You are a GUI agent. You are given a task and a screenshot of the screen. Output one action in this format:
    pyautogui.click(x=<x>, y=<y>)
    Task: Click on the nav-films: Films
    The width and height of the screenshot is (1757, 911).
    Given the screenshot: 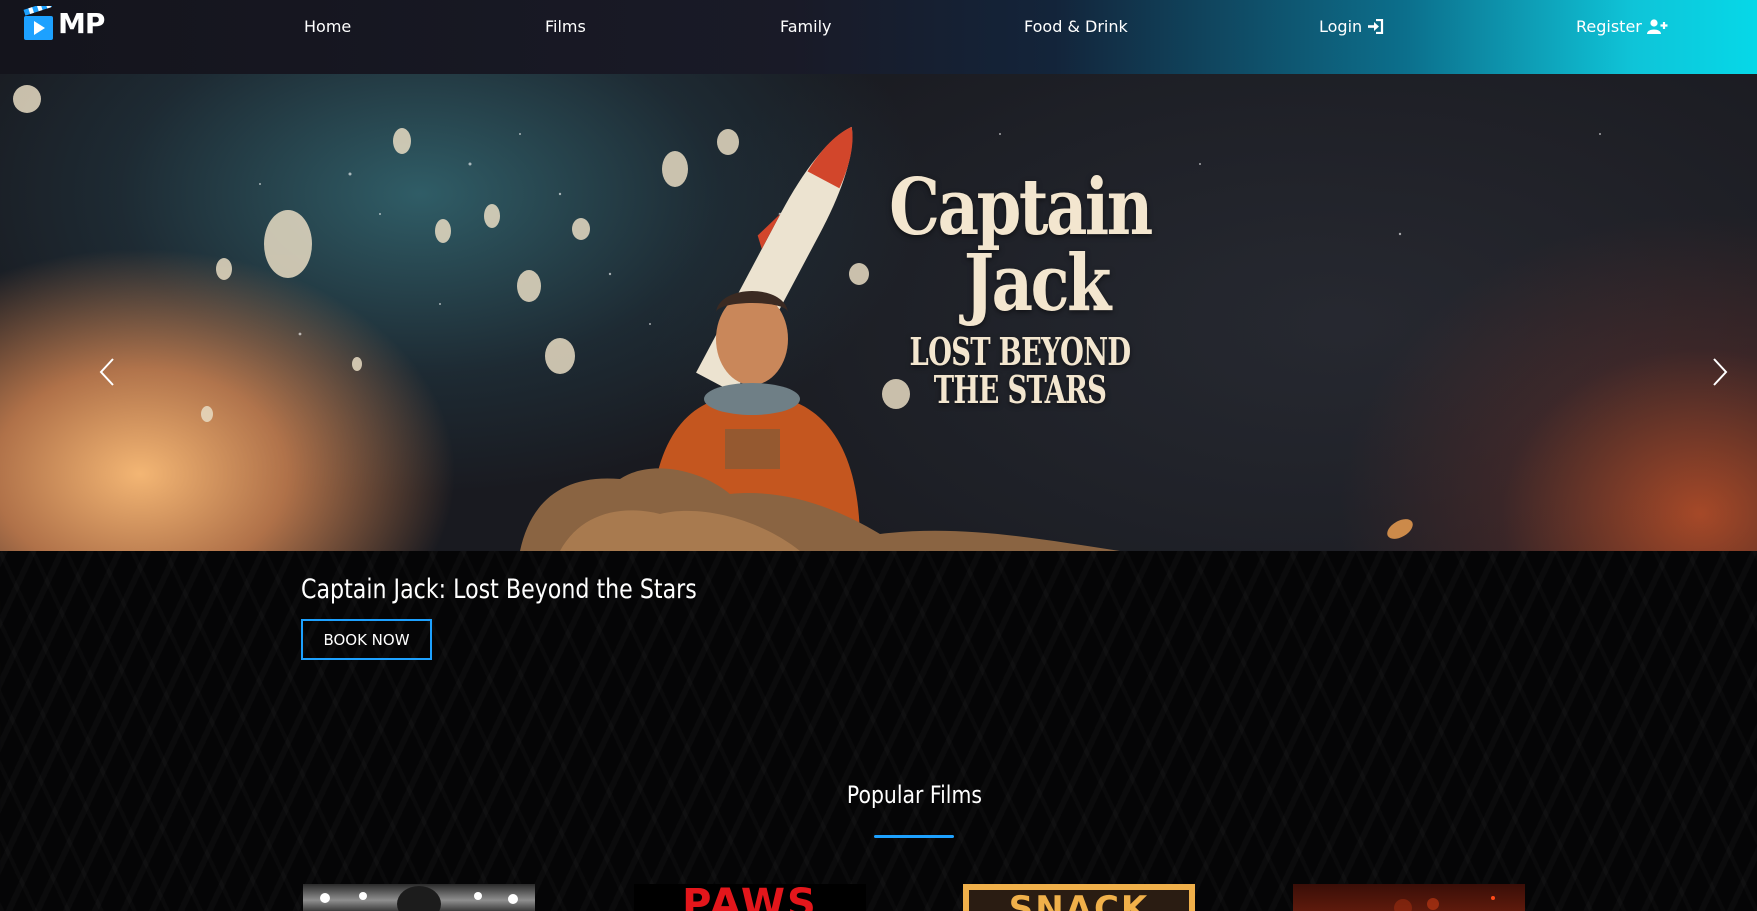 What is the action you would take?
    pyautogui.click(x=565, y=26)
    